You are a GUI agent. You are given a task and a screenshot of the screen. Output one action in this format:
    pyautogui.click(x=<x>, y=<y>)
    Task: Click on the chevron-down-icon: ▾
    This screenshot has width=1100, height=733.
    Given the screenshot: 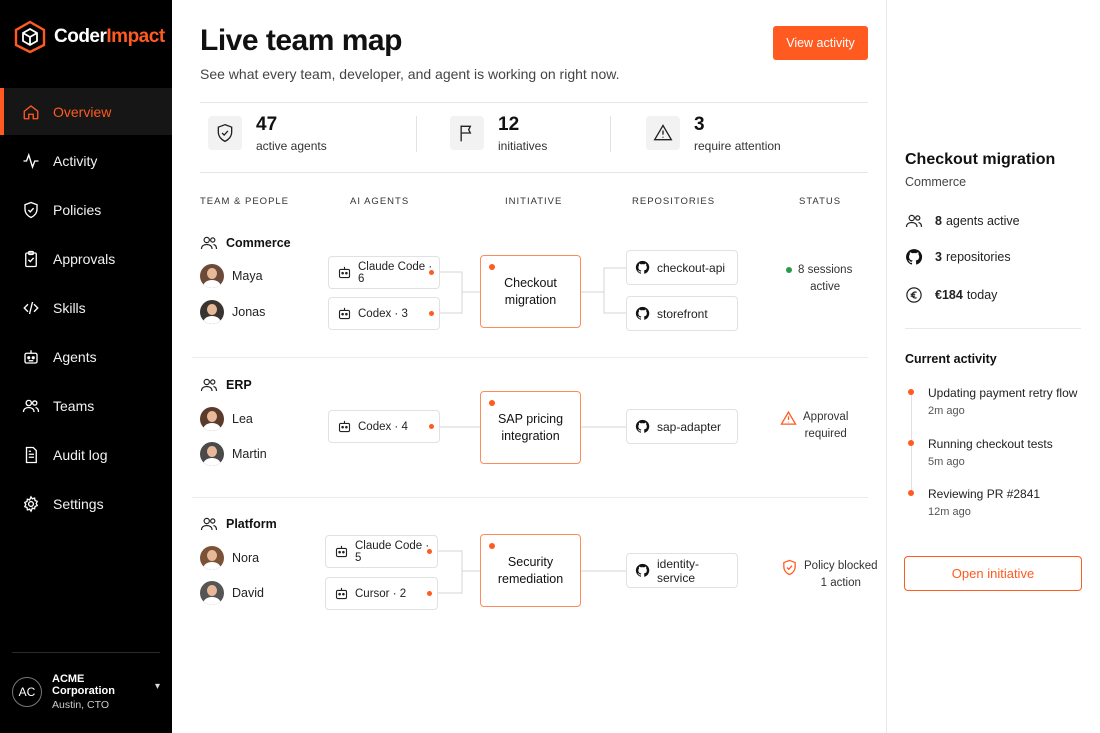 What is the action you would take?
    pyautogui.click(x=157, y=686)
    